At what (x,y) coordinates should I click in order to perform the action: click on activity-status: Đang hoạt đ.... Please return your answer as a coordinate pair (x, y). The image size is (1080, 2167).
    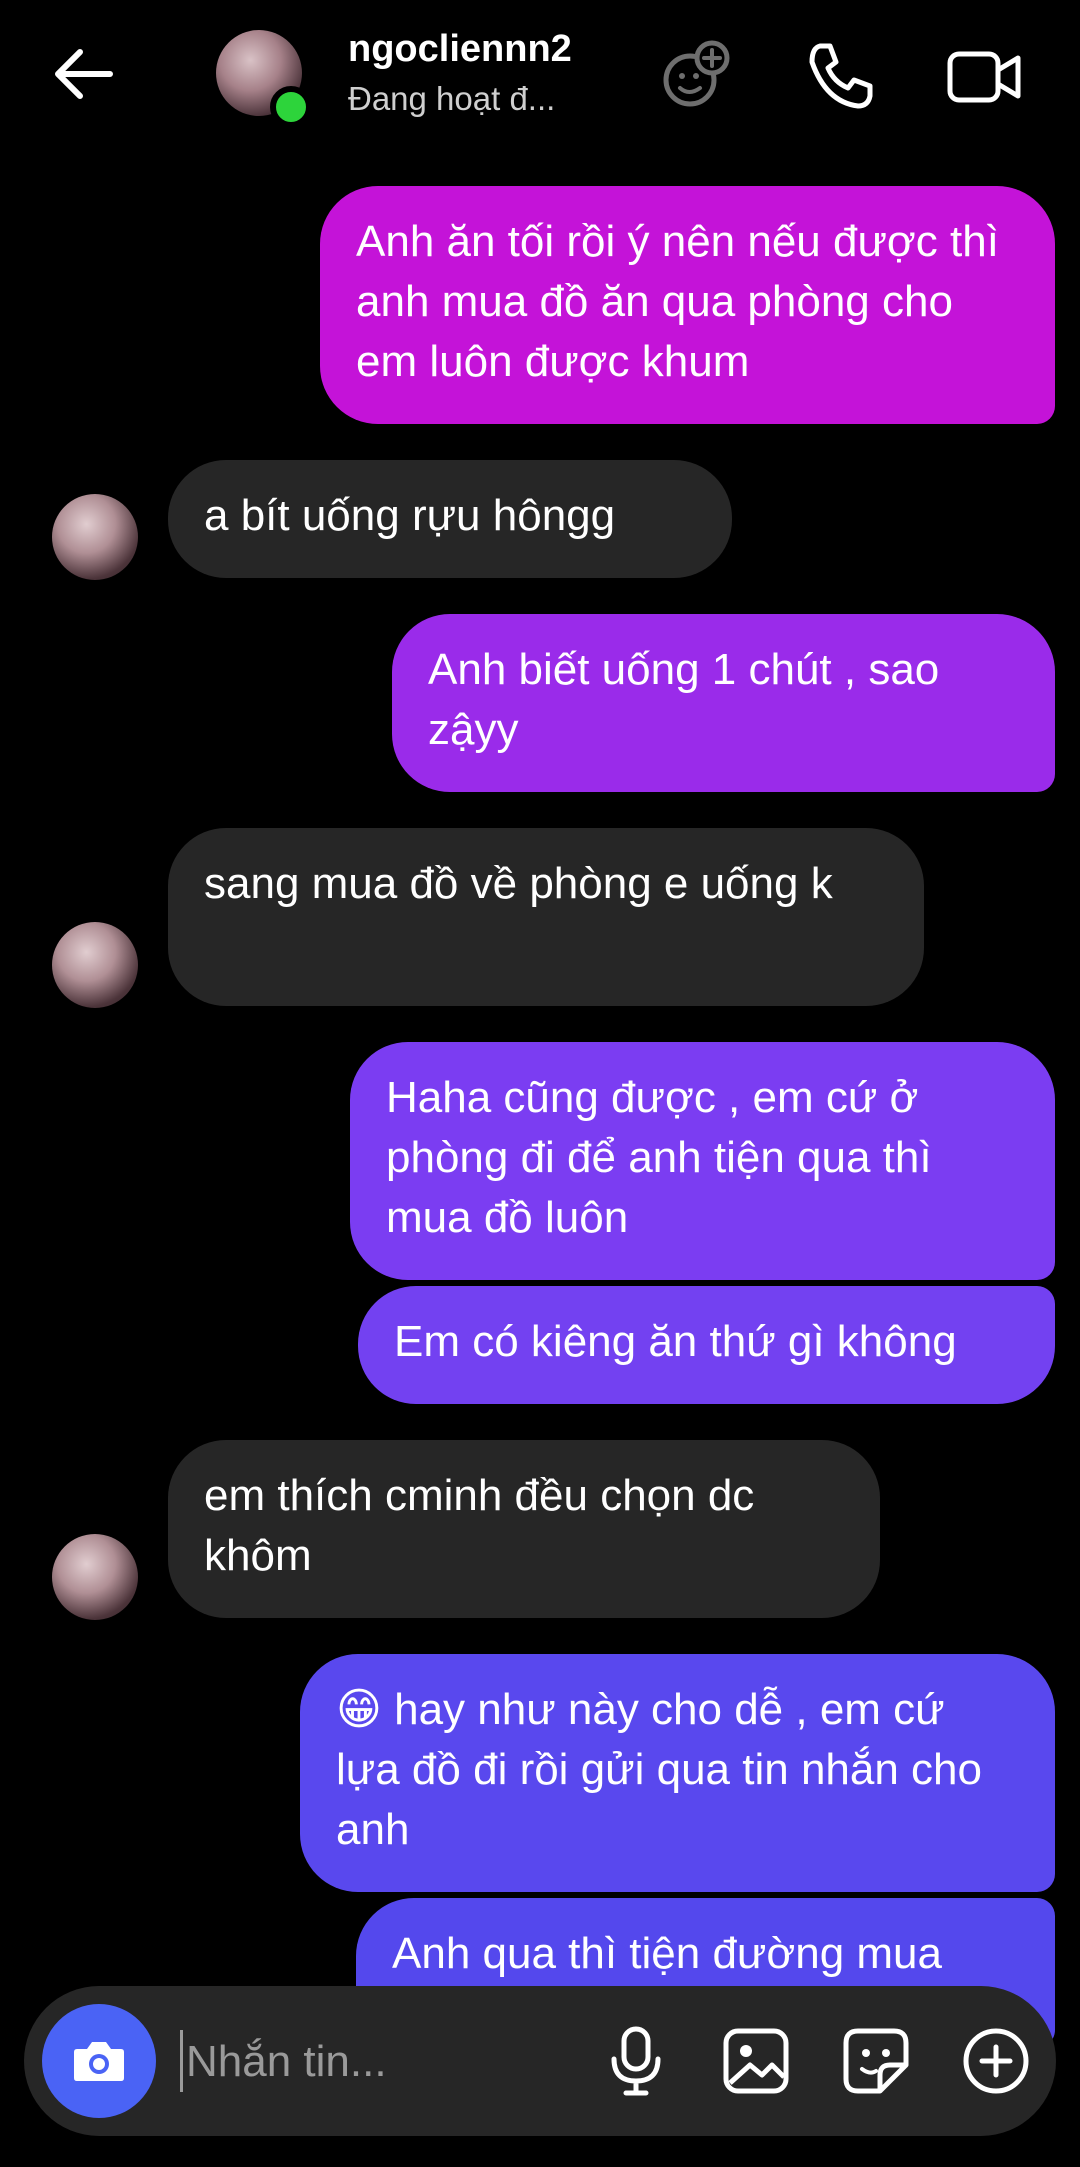
    Looking at the image, I should click on (452, 98).